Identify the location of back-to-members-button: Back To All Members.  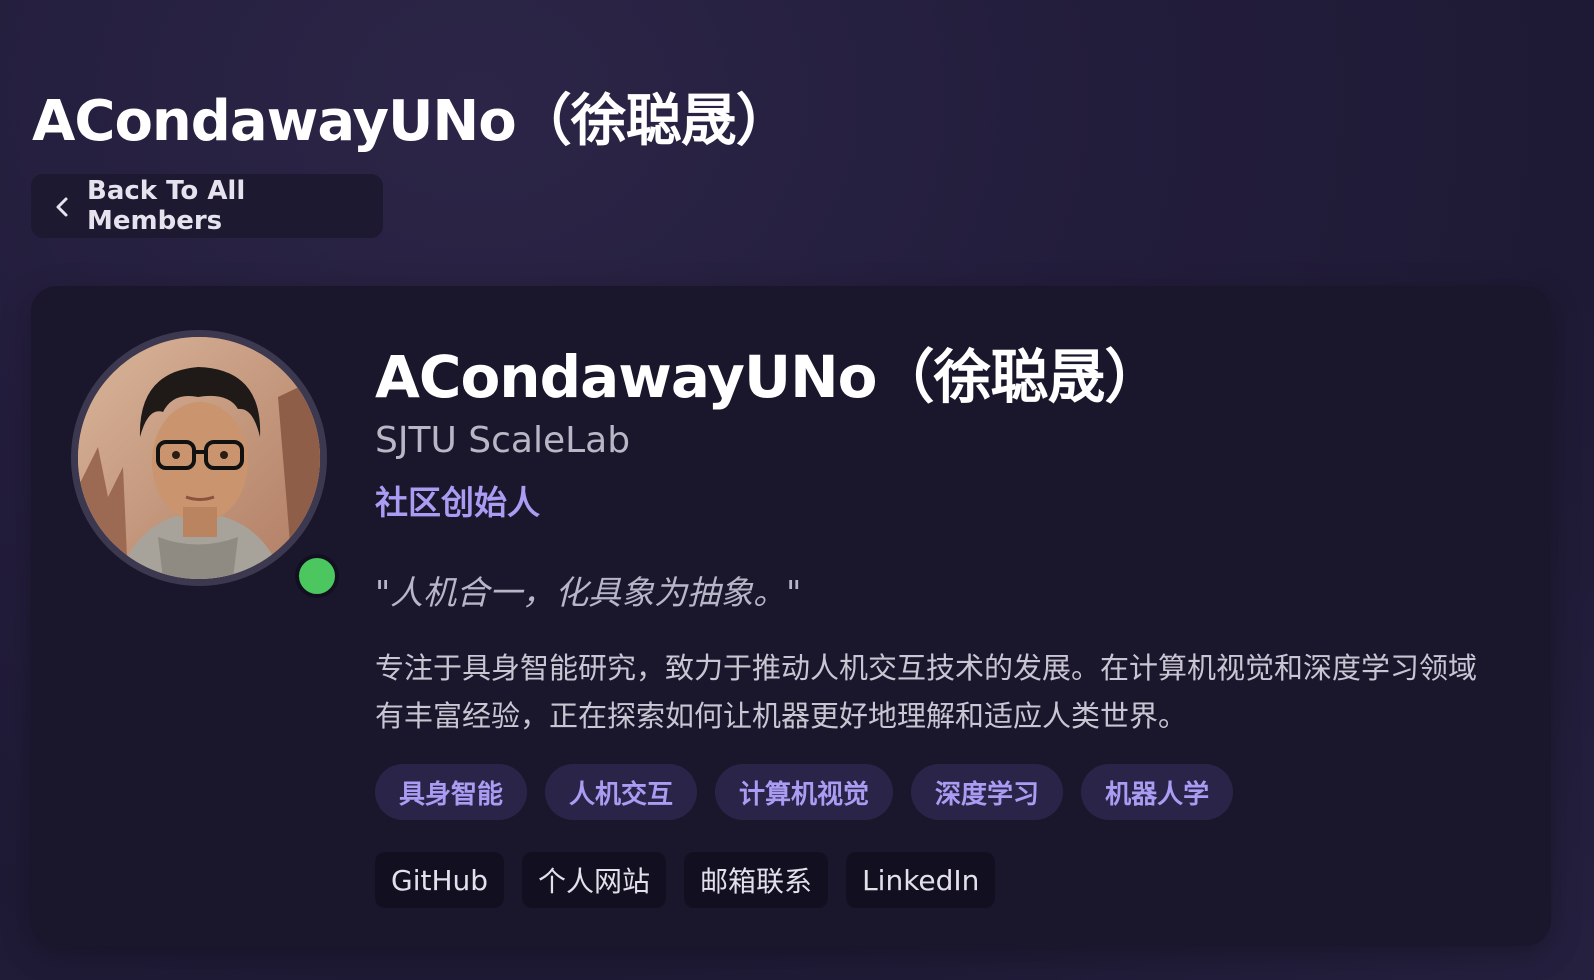
(207, 206).